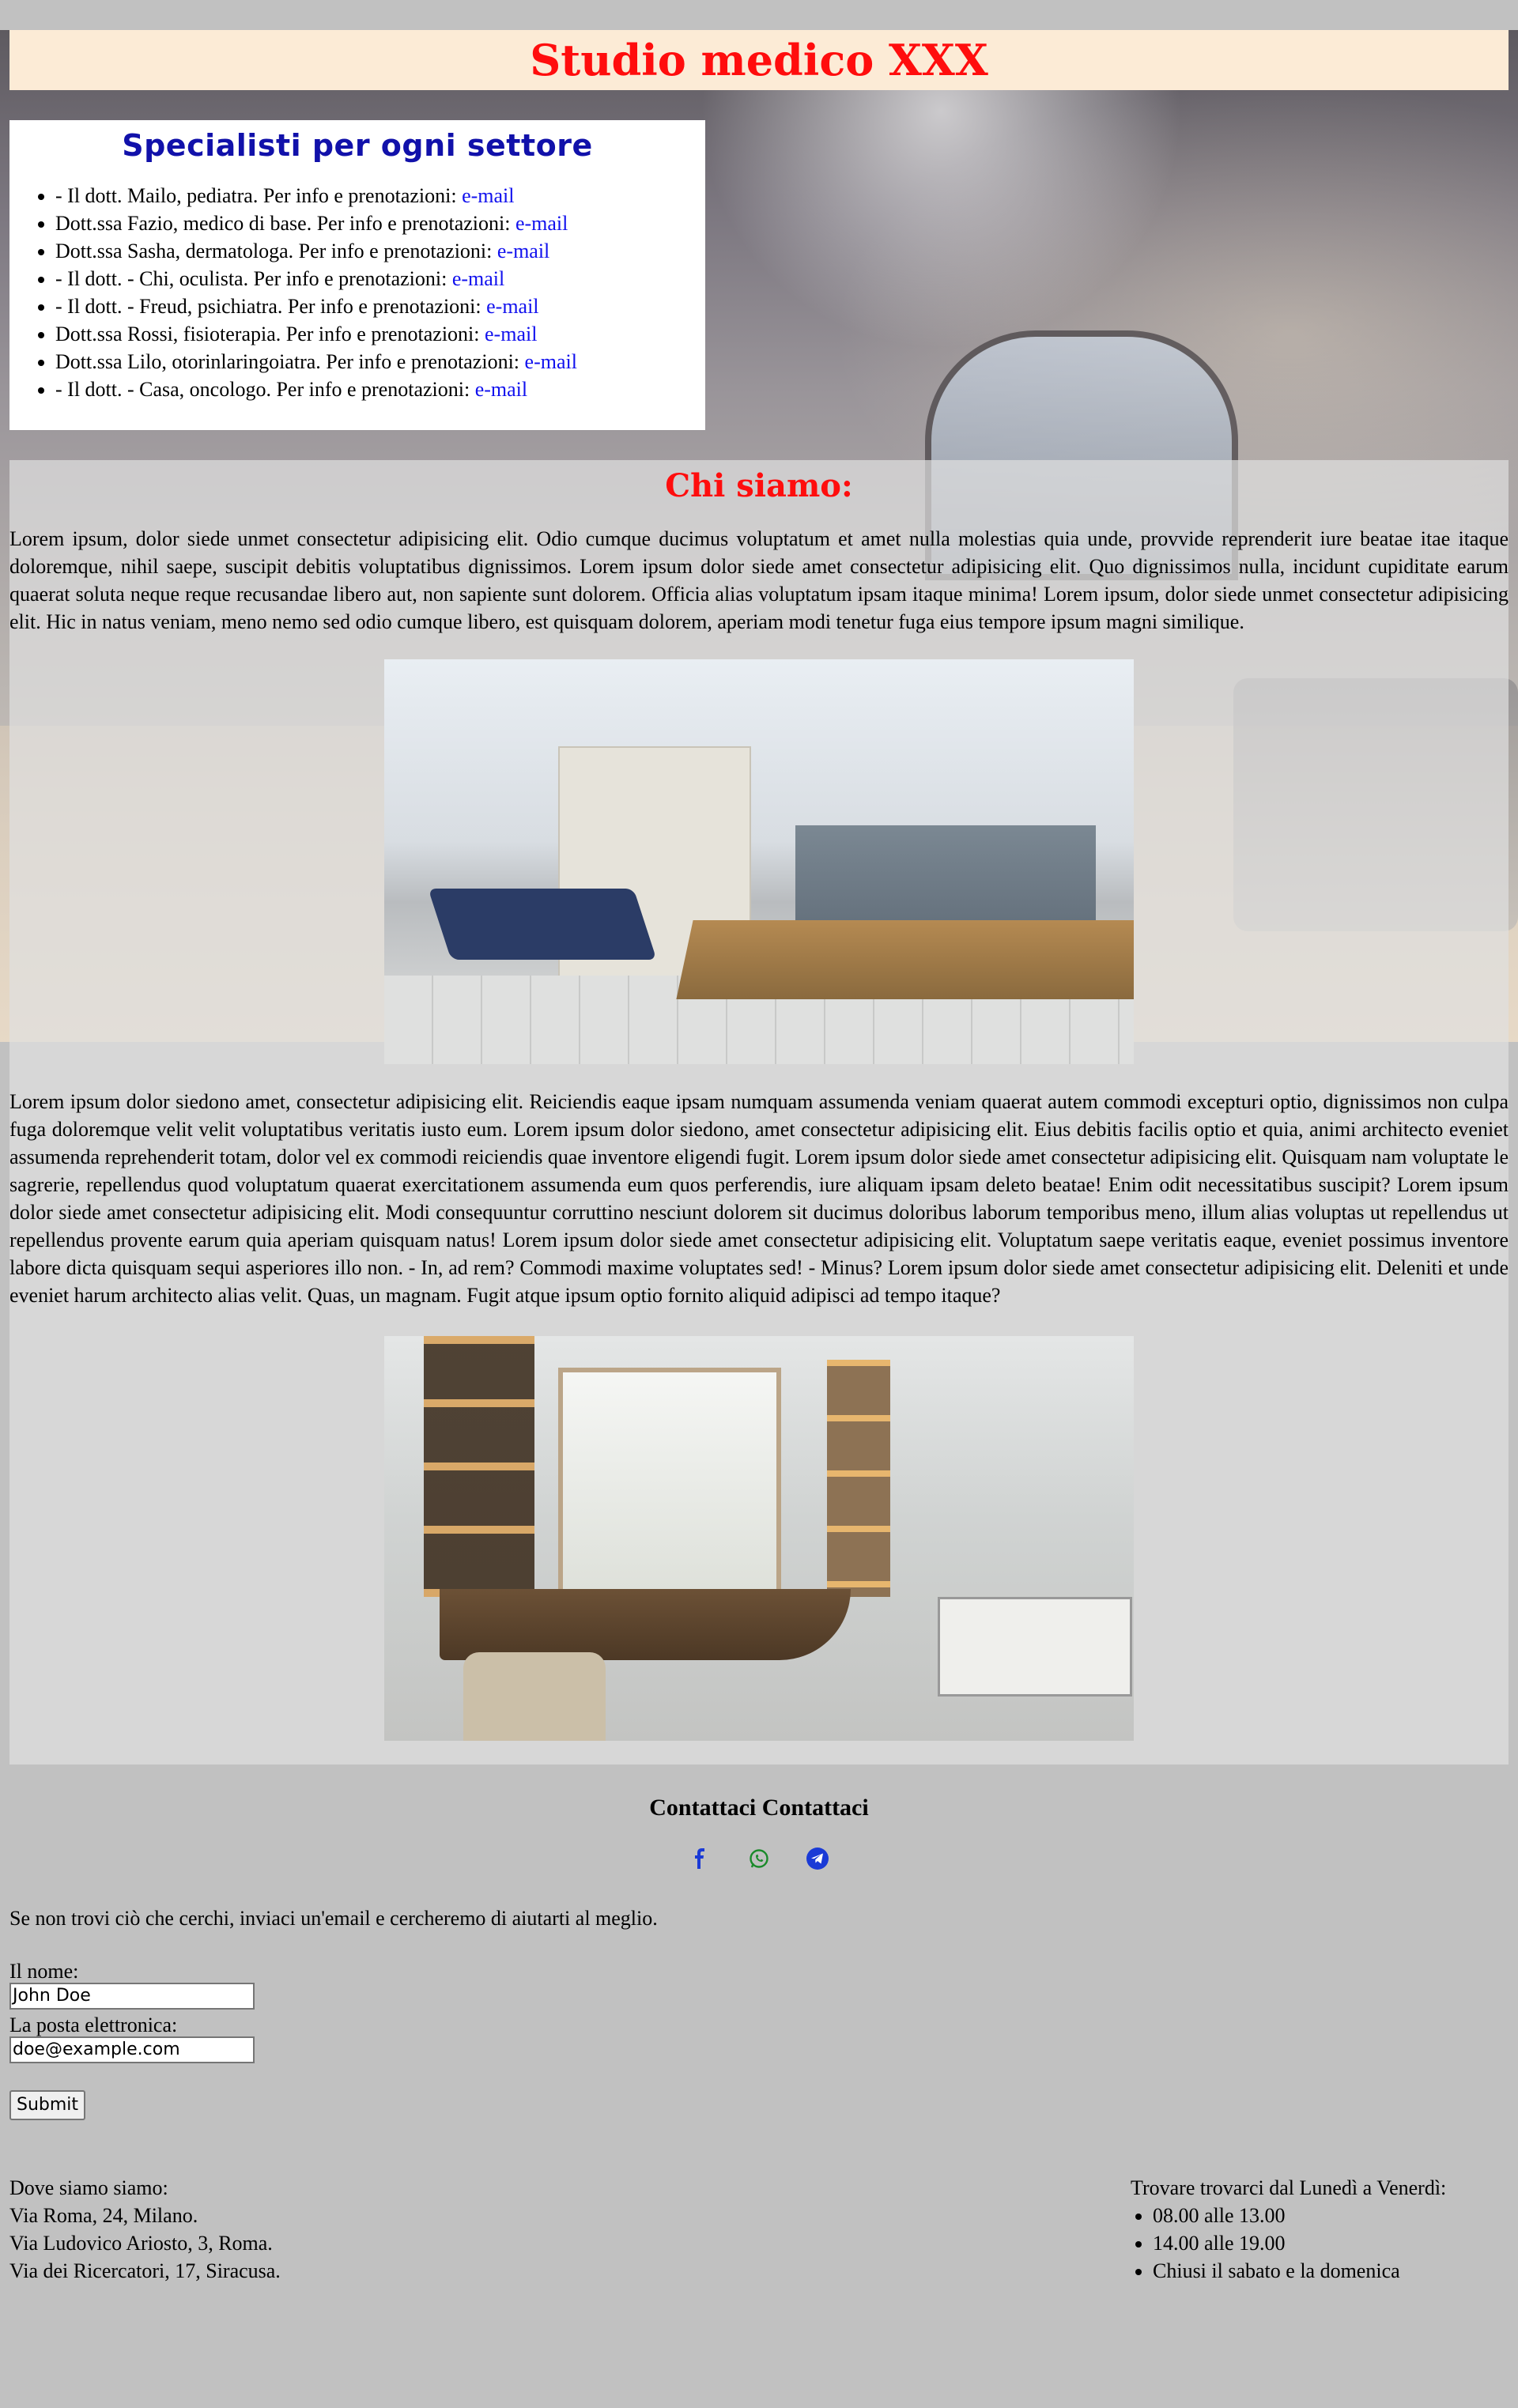 The width and height of the screenshot is (1518, 2408). What do you see at coordinates (759, 485) in the screenshot?
I see `about-heading: Chi siamo:` at bounding box center [759, 485].